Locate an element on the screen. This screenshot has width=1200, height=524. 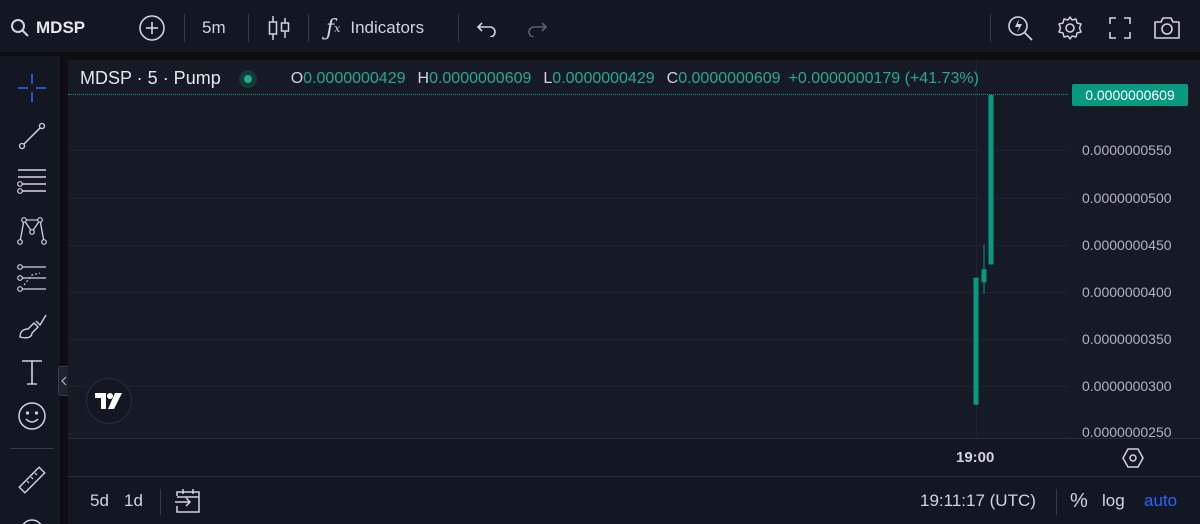
trend-line-tool is located at coordinates (32, 136).